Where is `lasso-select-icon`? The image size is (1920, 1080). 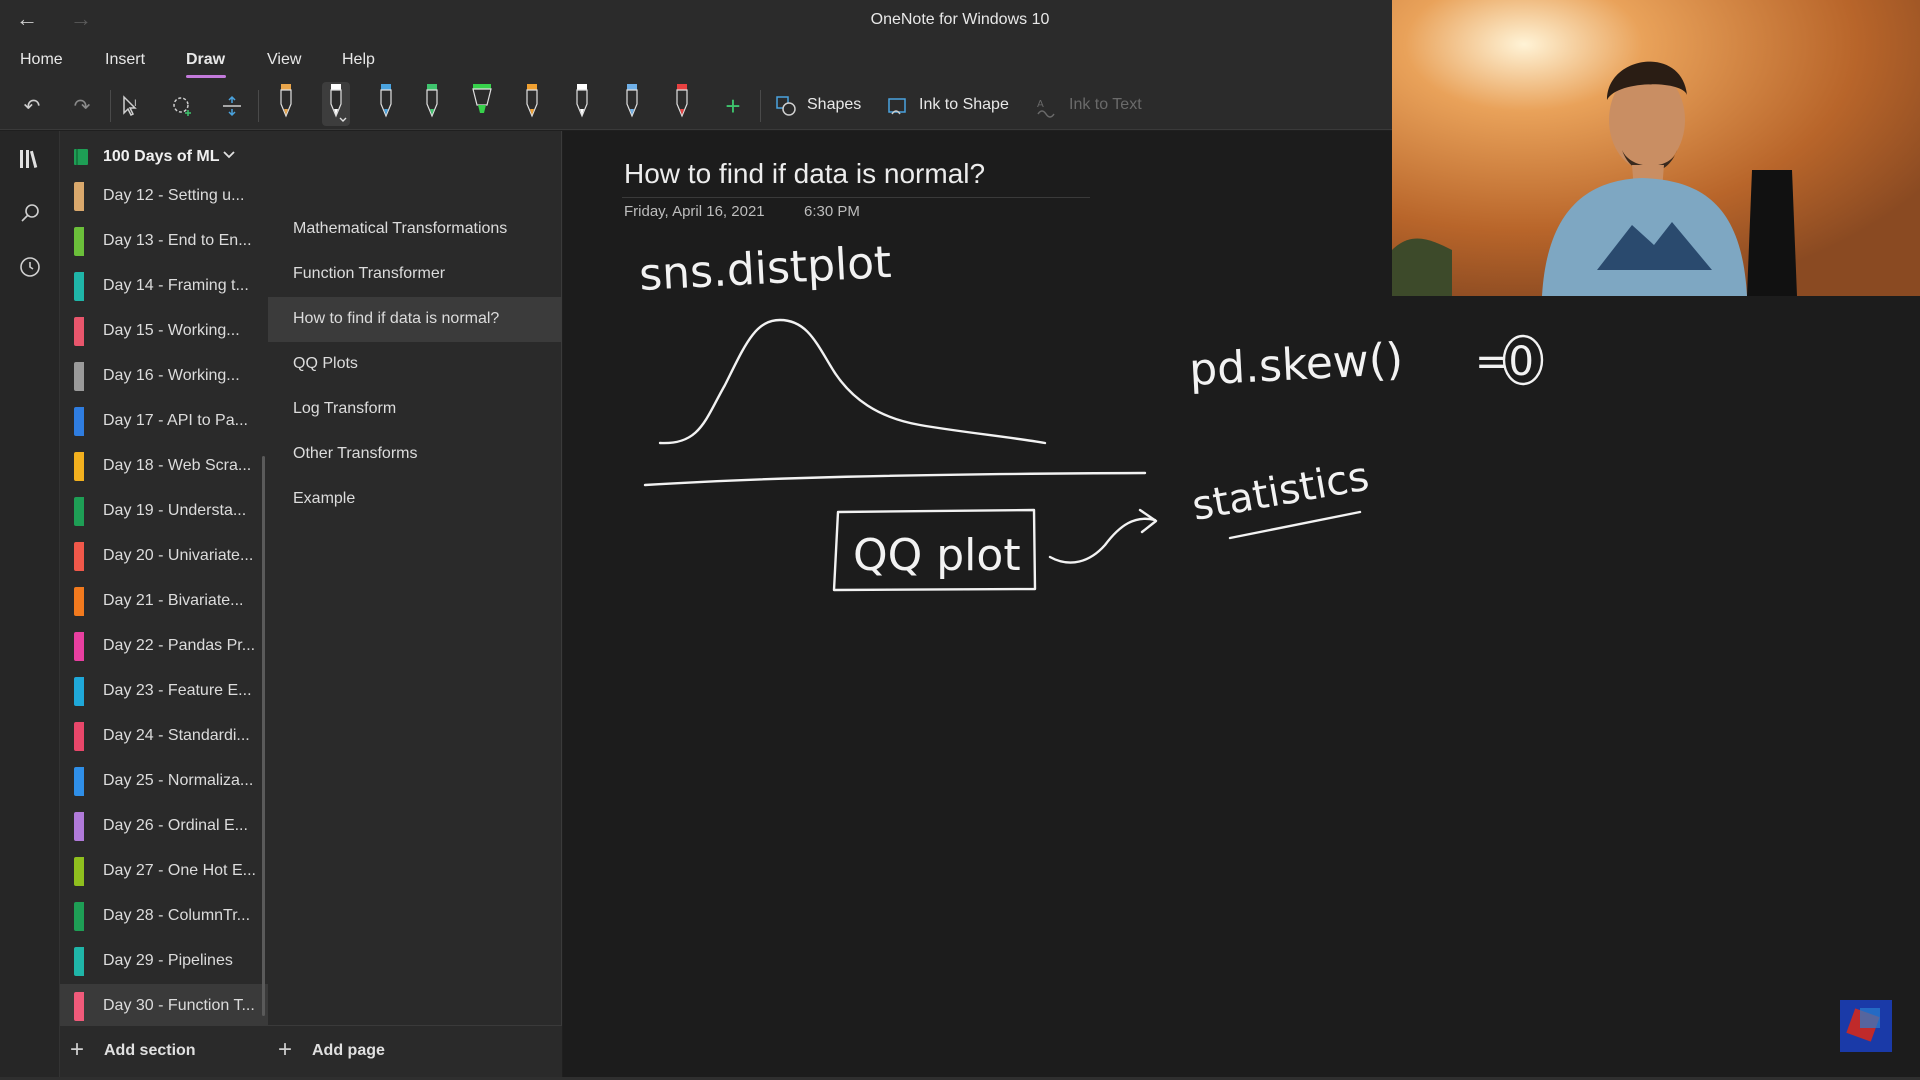 lasso-select-icon is located at coordinates (182, 106).